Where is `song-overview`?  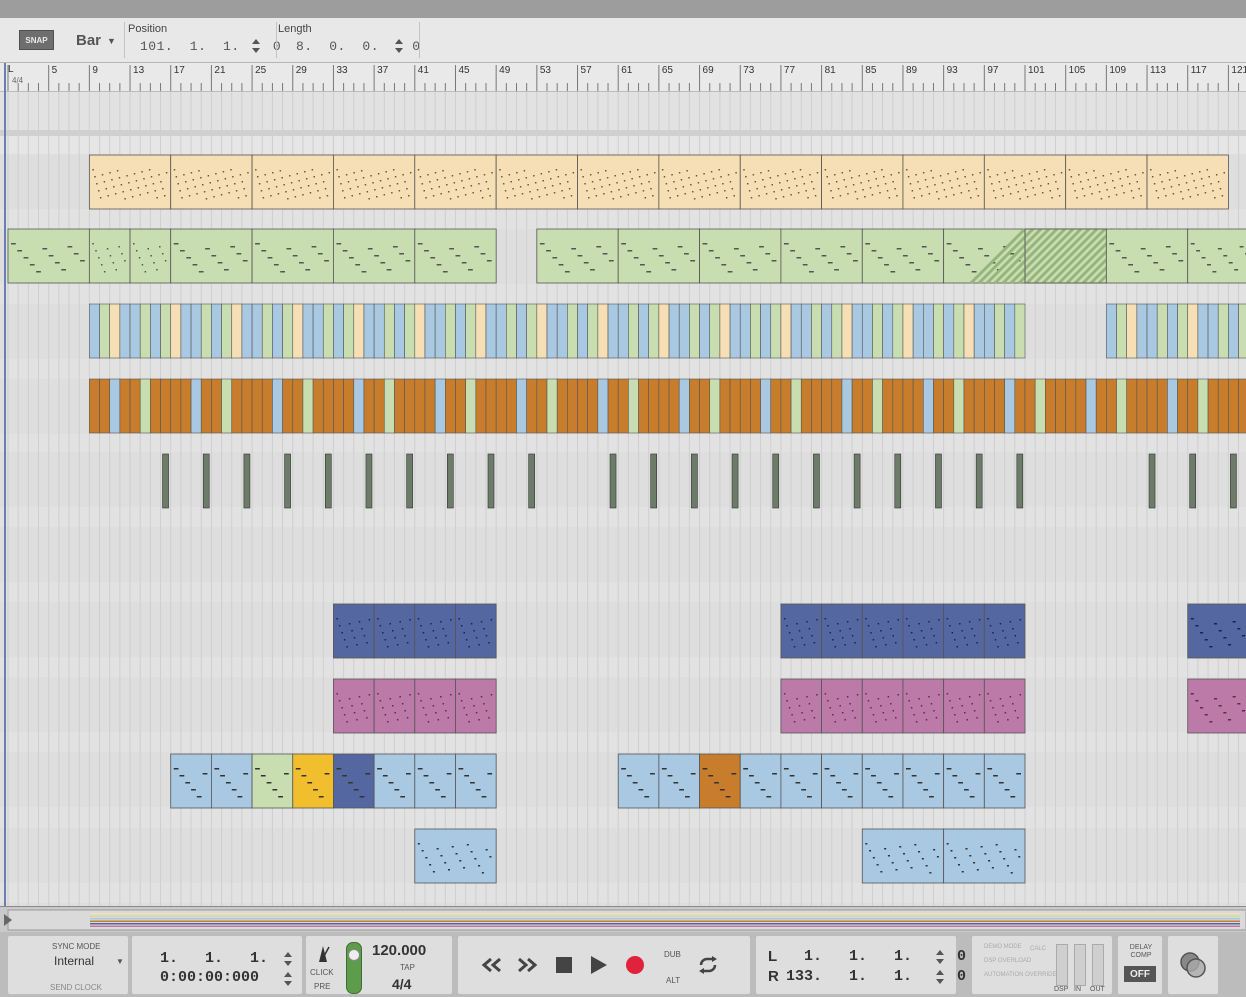 song-overview is located at coordinates (623, 920).